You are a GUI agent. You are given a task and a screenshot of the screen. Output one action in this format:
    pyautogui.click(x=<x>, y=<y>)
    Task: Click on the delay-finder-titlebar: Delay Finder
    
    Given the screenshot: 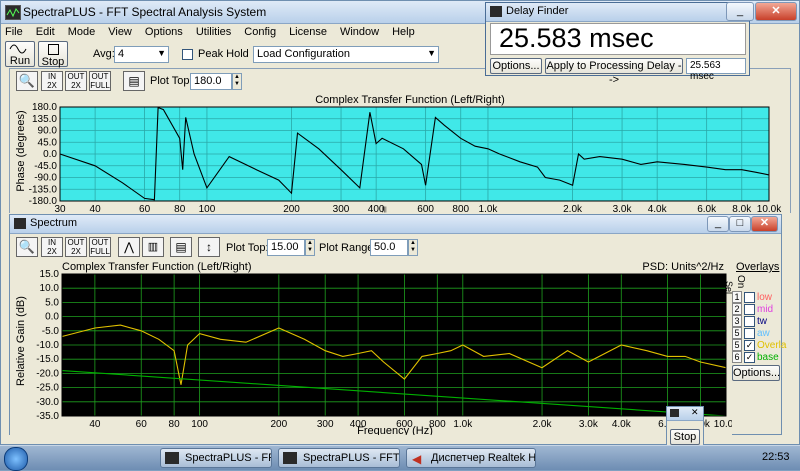 What is the action you would take?
    pyautogui.click(x=617, y=12)
    